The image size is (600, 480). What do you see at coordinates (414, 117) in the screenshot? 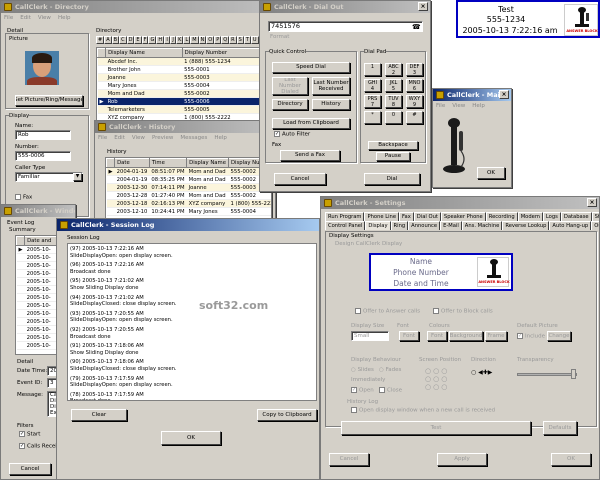
I see `dial-key: #` at bounding box center [414, 117].